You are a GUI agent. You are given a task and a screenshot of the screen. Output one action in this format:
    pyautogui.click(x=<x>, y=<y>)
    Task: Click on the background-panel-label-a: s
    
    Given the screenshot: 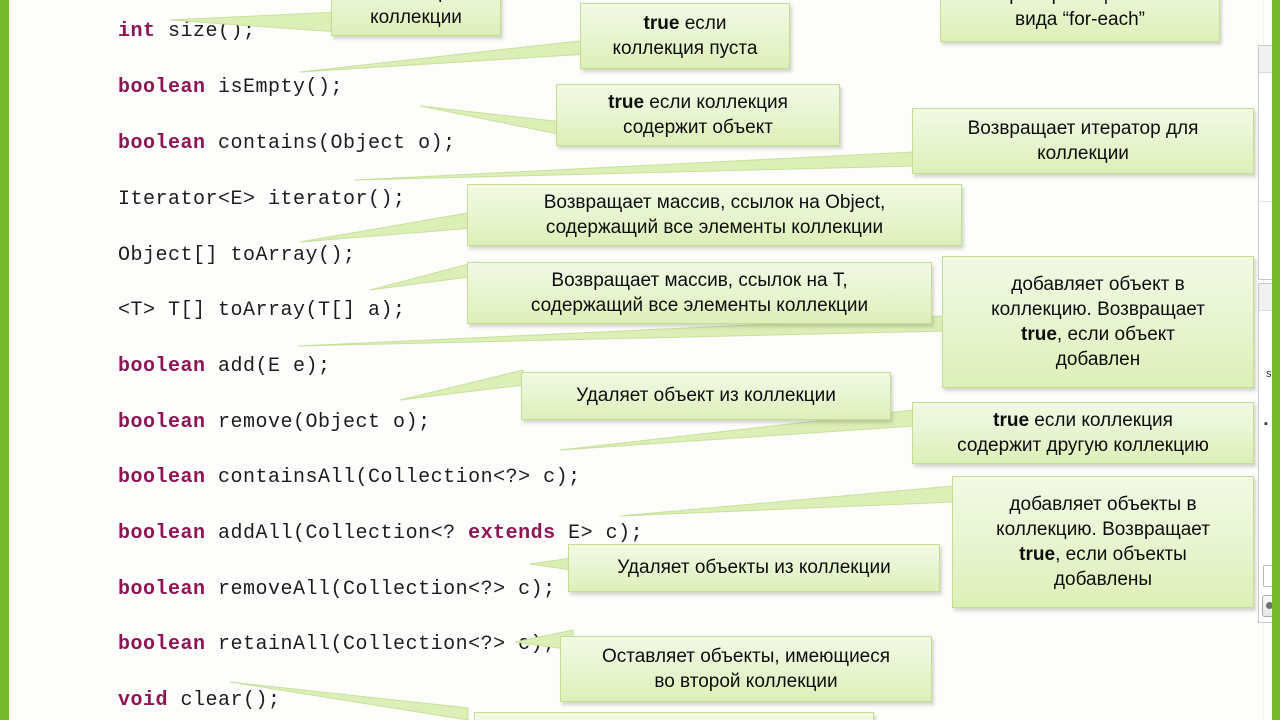 What is the action you would take?
    pyautogui.click(x=1269, y=374)
    